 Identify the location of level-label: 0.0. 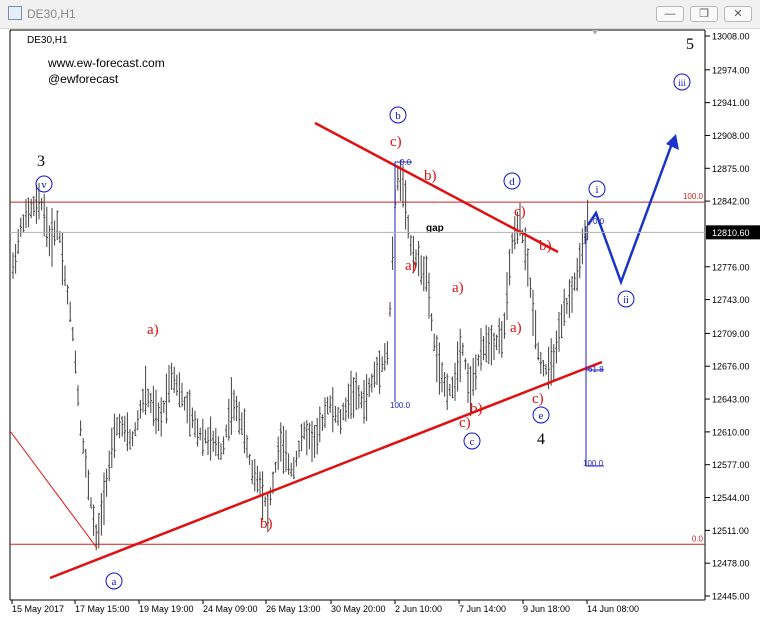
(698, 538).